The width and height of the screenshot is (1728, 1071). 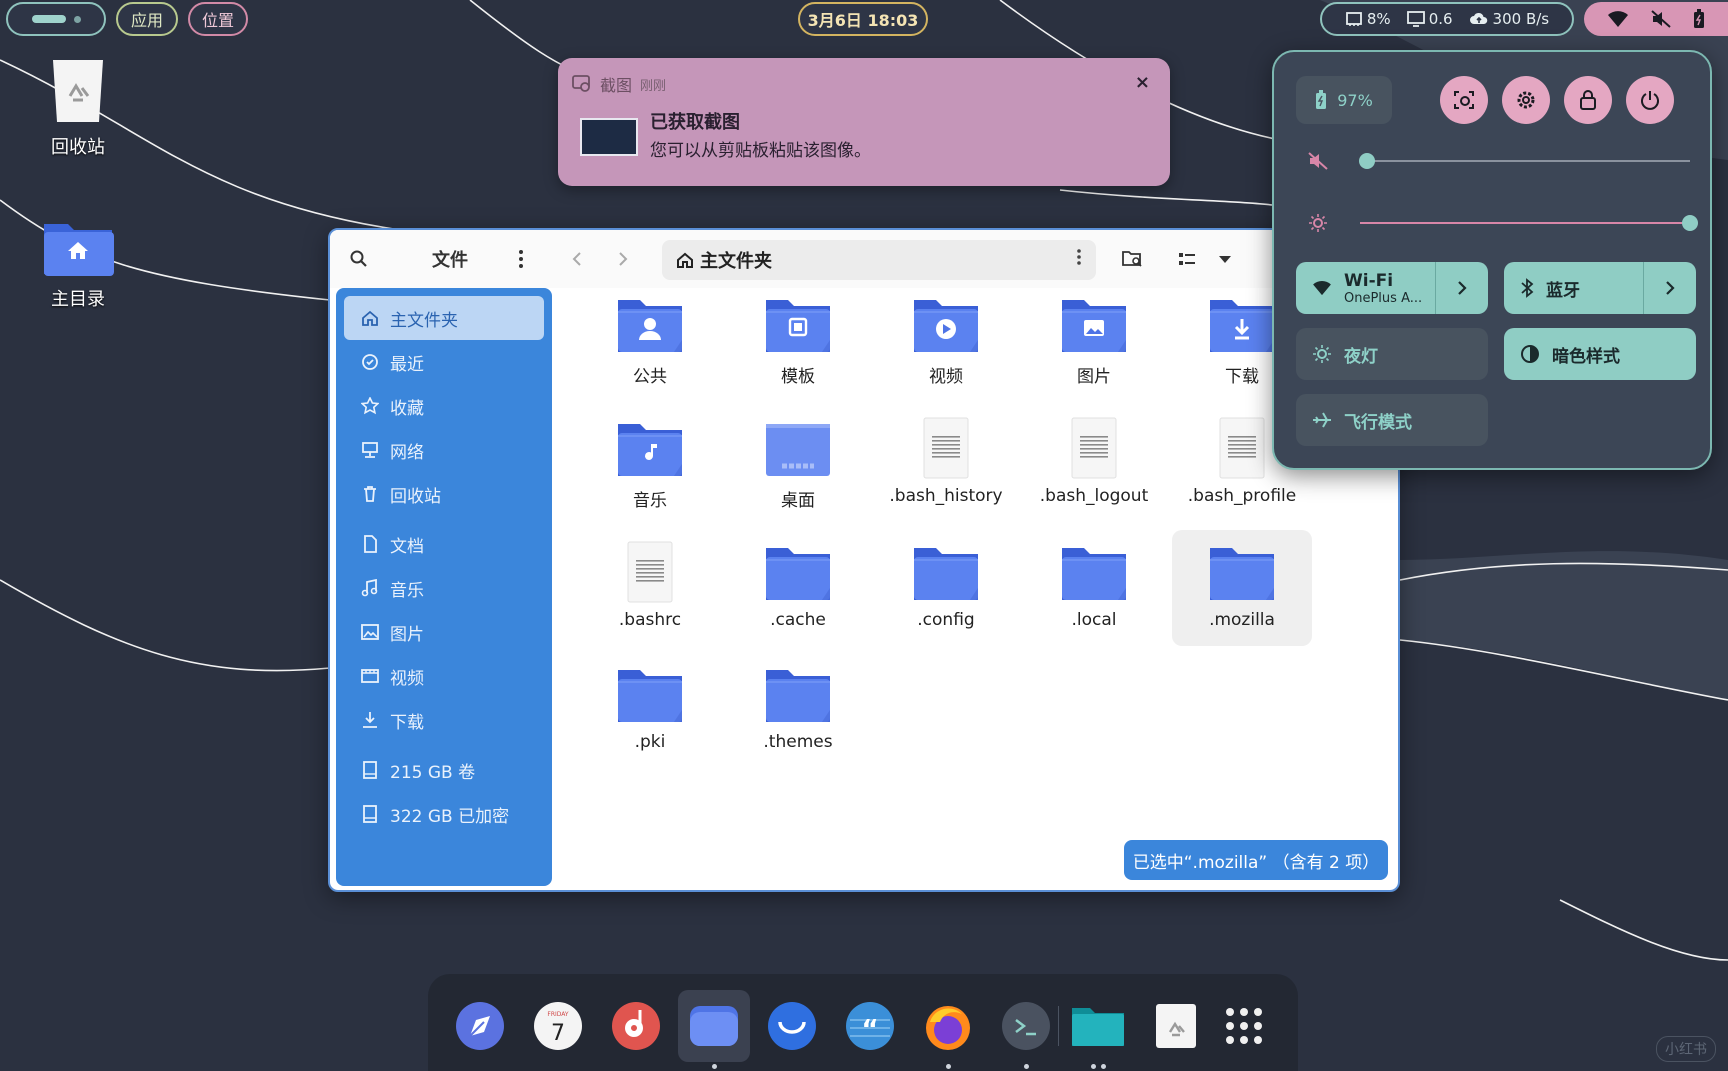 What do you see at coordinates (650, 710) in the screenshot?
I see `folder-item: .pki` at bounding box center [650, 710].